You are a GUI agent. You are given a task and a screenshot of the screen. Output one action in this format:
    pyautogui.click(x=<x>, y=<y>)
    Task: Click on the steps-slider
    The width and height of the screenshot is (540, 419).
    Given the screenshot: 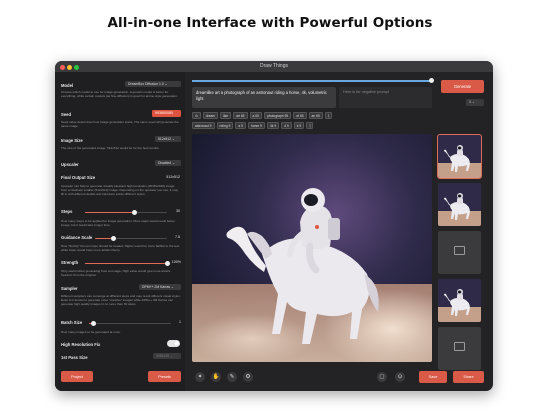 What is the action you would take?
    pyautogui.click(x=126, y=212)
    